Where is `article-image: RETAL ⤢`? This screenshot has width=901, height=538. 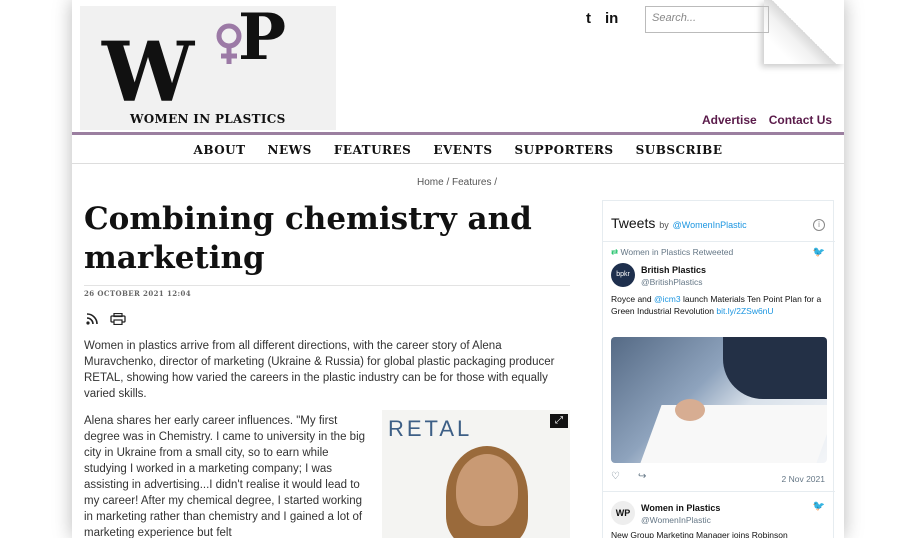 article-image: RETAL ⤢ is located at coordinates (476, 474).